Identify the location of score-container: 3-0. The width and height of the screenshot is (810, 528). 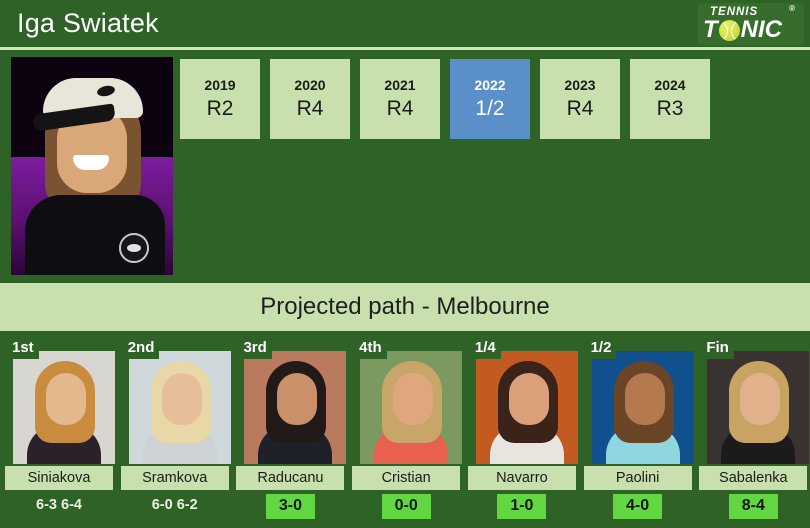
(290, 506).